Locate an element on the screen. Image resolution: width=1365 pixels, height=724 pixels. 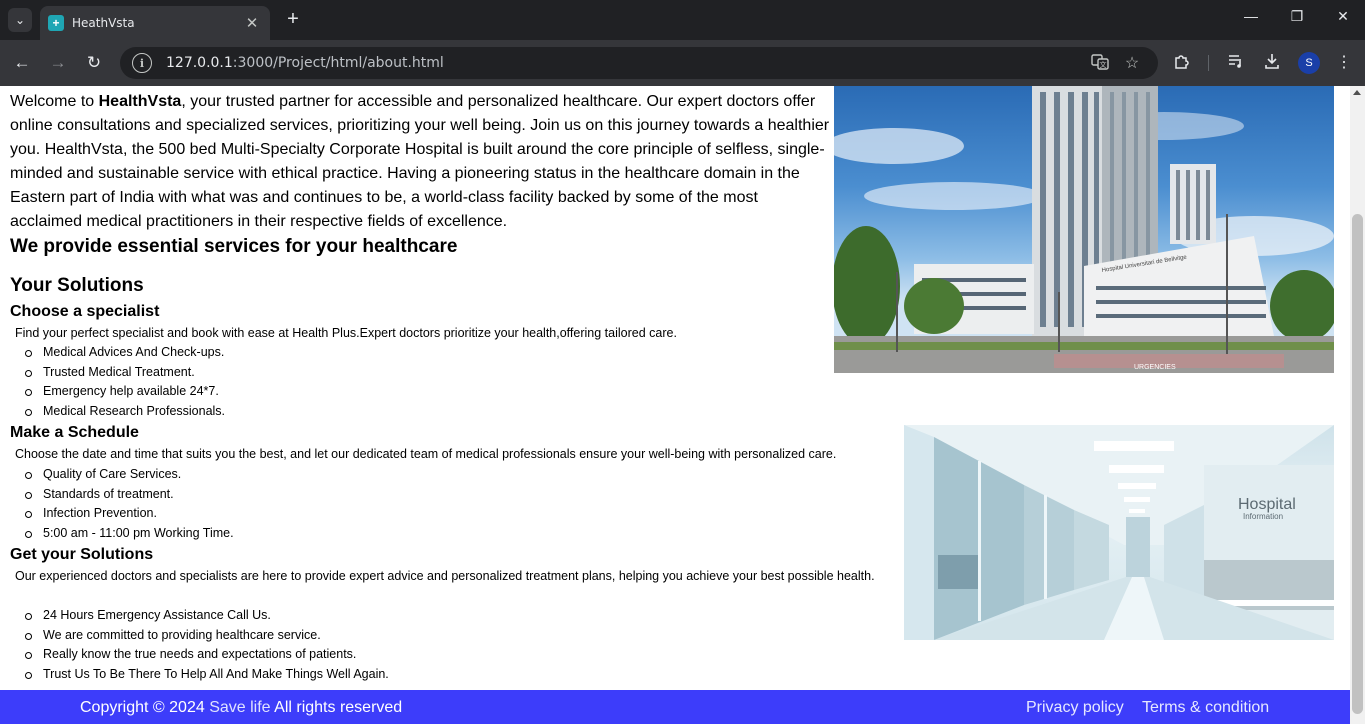
window-close-button: ✕ is located at coordinates (1342, 16).